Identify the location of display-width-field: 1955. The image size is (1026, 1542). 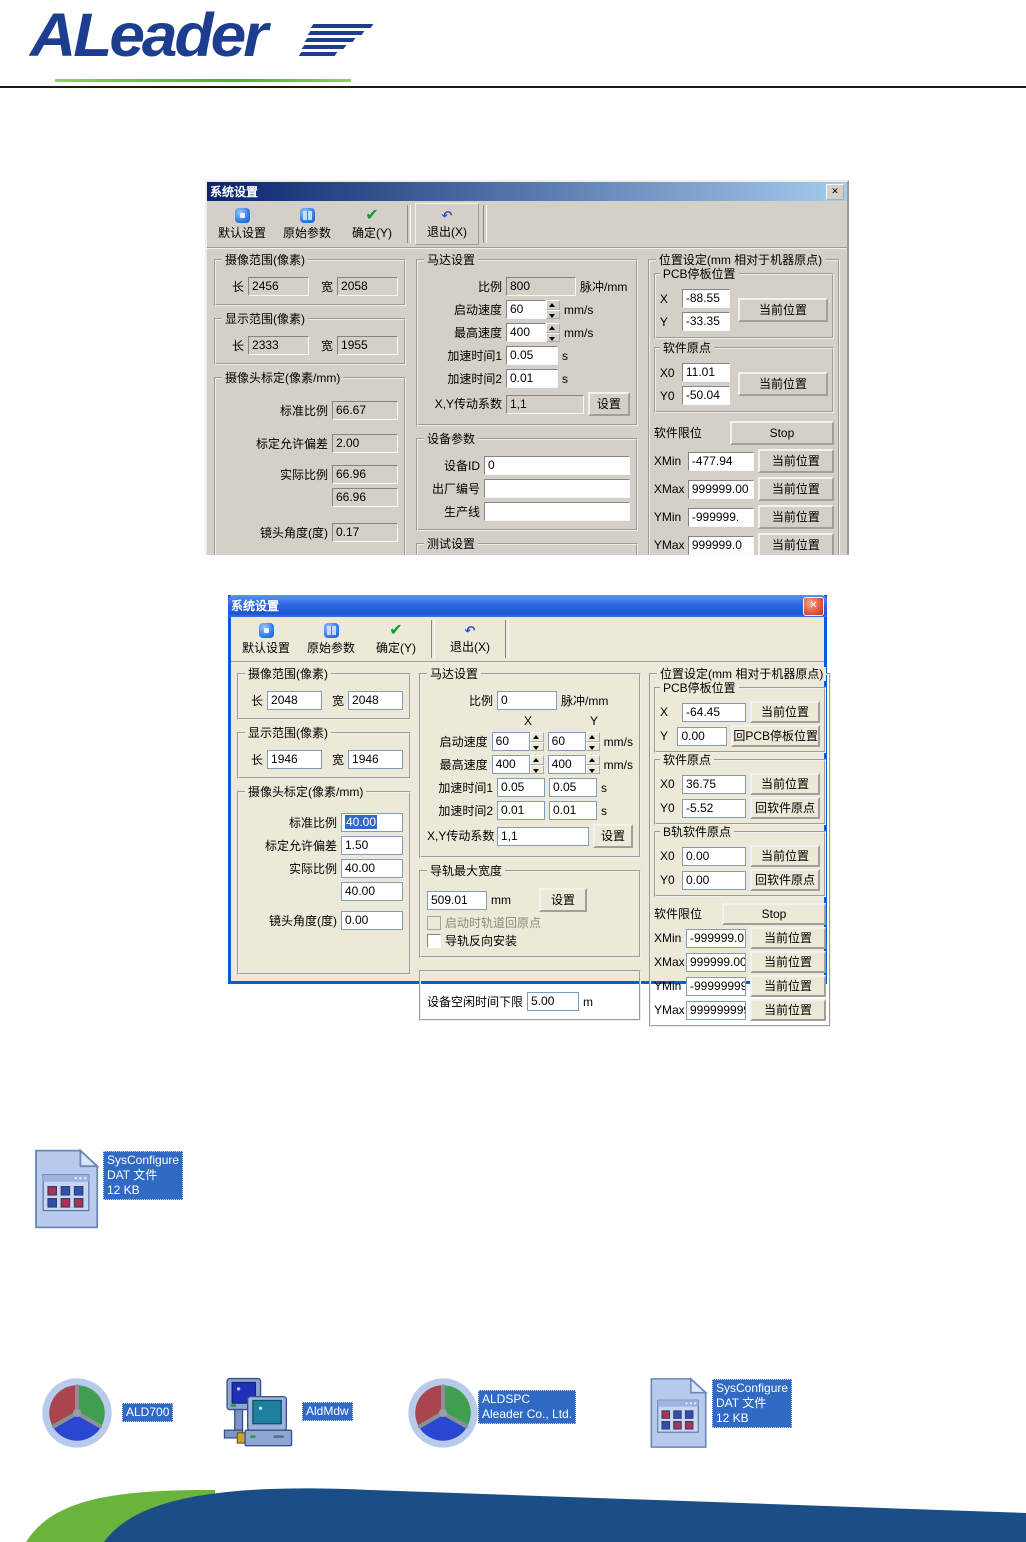
(367, 345).